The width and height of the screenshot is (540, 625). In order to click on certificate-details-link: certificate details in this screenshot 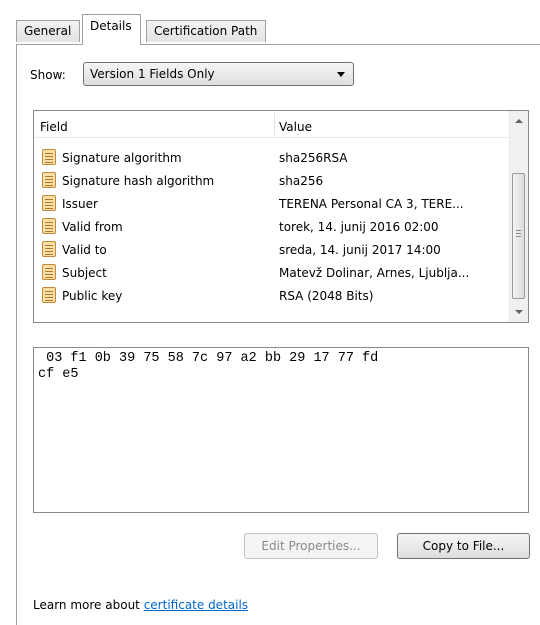, I will do `click(196, 605)`.